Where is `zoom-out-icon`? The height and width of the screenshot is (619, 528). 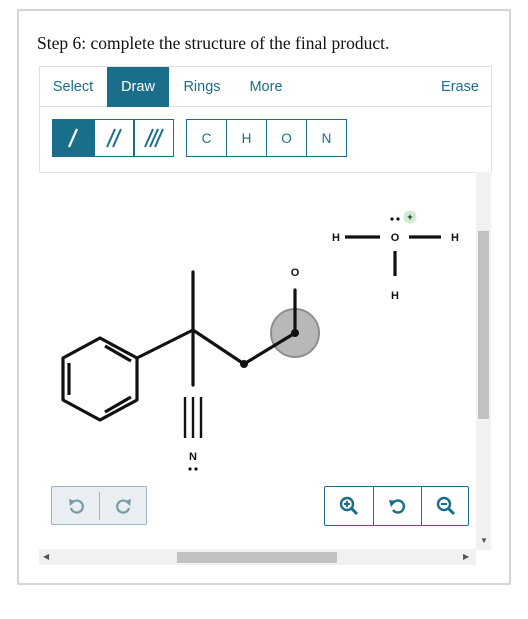 zoom-out-icon is located at coordinates (445, 506).